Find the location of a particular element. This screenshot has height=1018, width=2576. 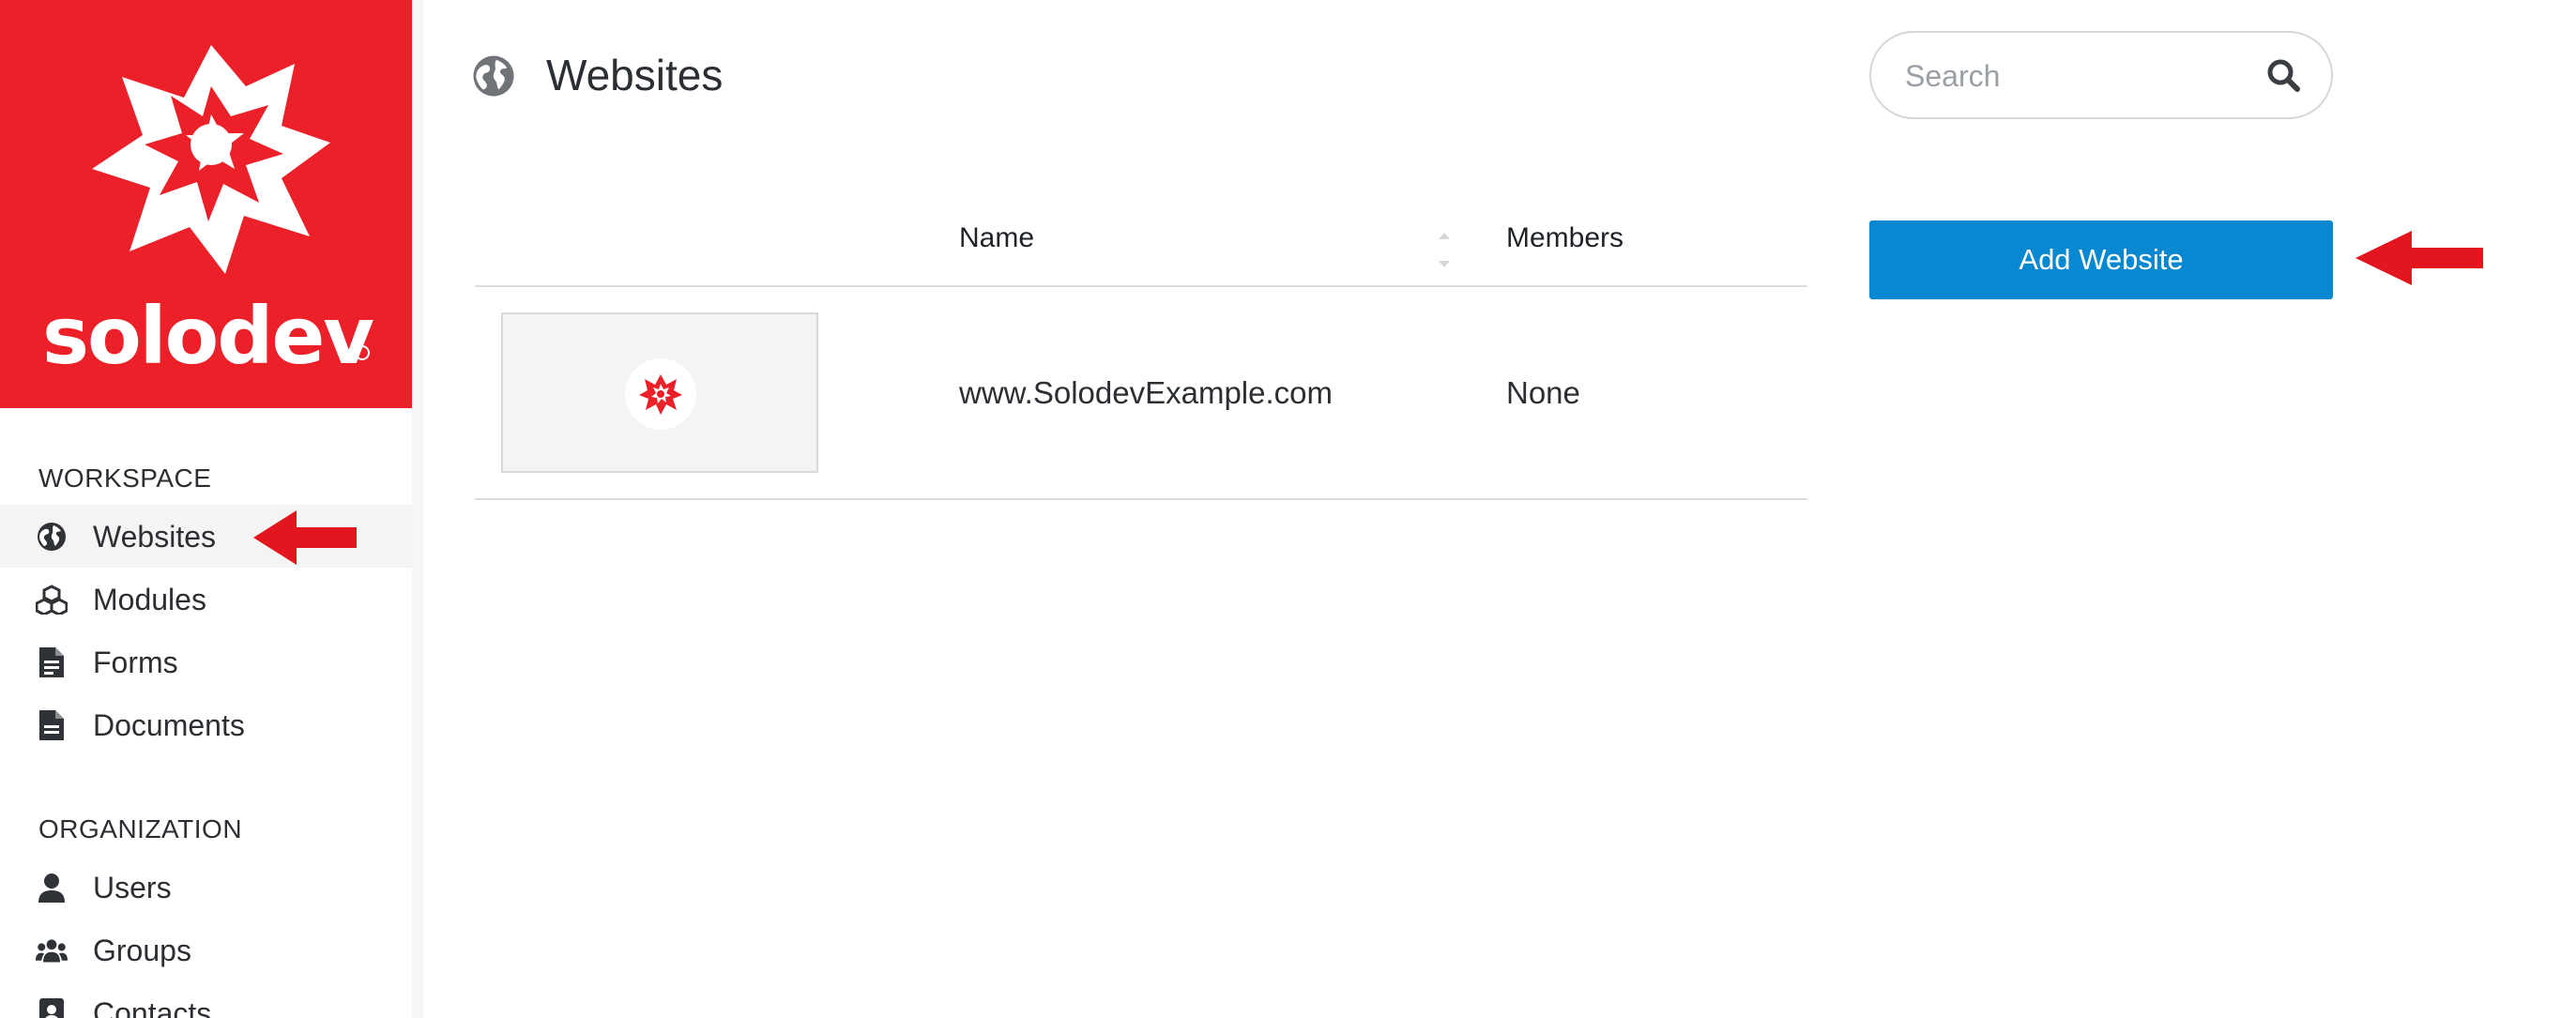

website-thumbnail is located at coordinates (659, 392).